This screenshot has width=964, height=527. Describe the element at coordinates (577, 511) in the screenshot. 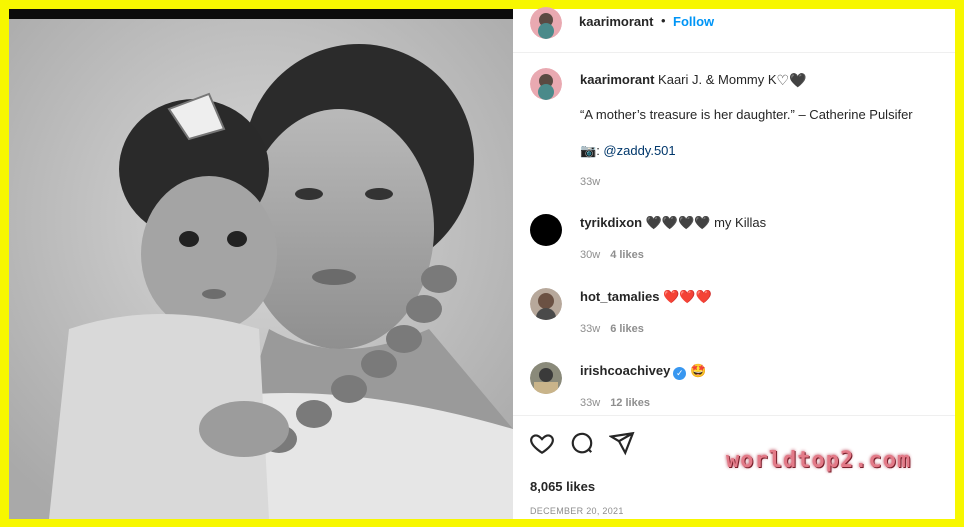

I see `post-date: DECEMBER 20, 2021` at that location.